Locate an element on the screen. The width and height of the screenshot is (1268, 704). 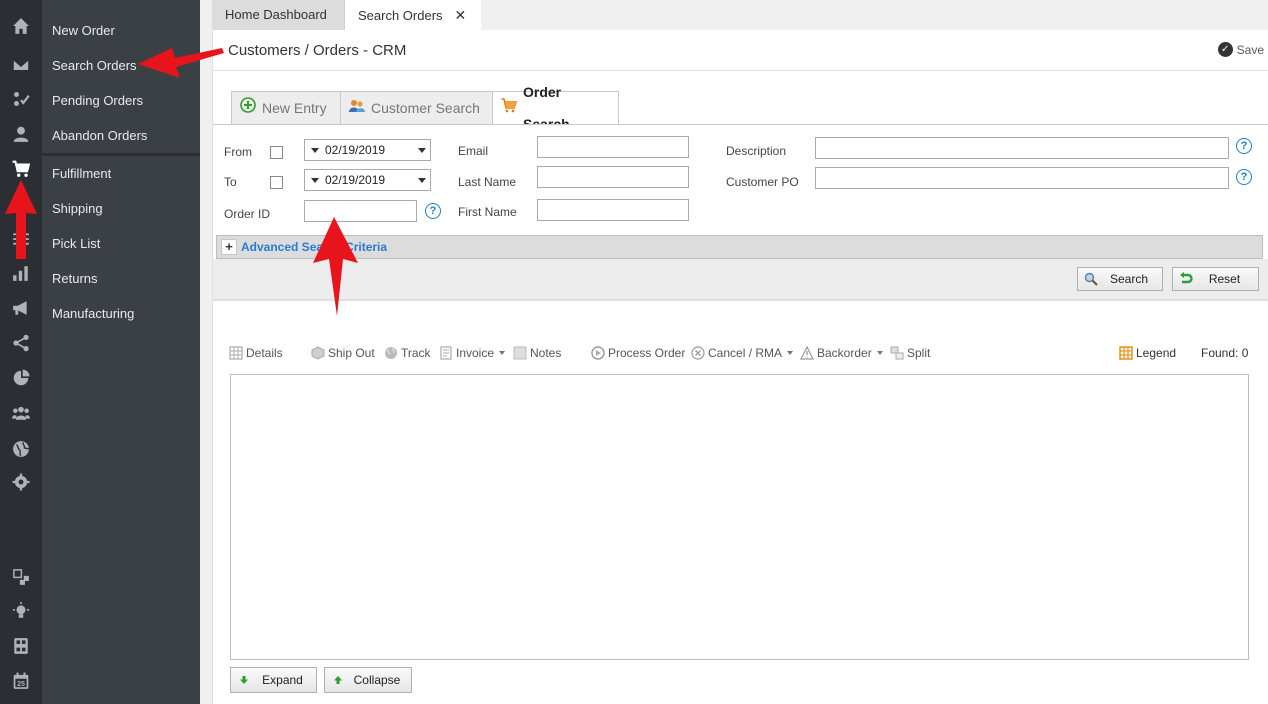
save-label: Save is located at coordinates (1250, 49).